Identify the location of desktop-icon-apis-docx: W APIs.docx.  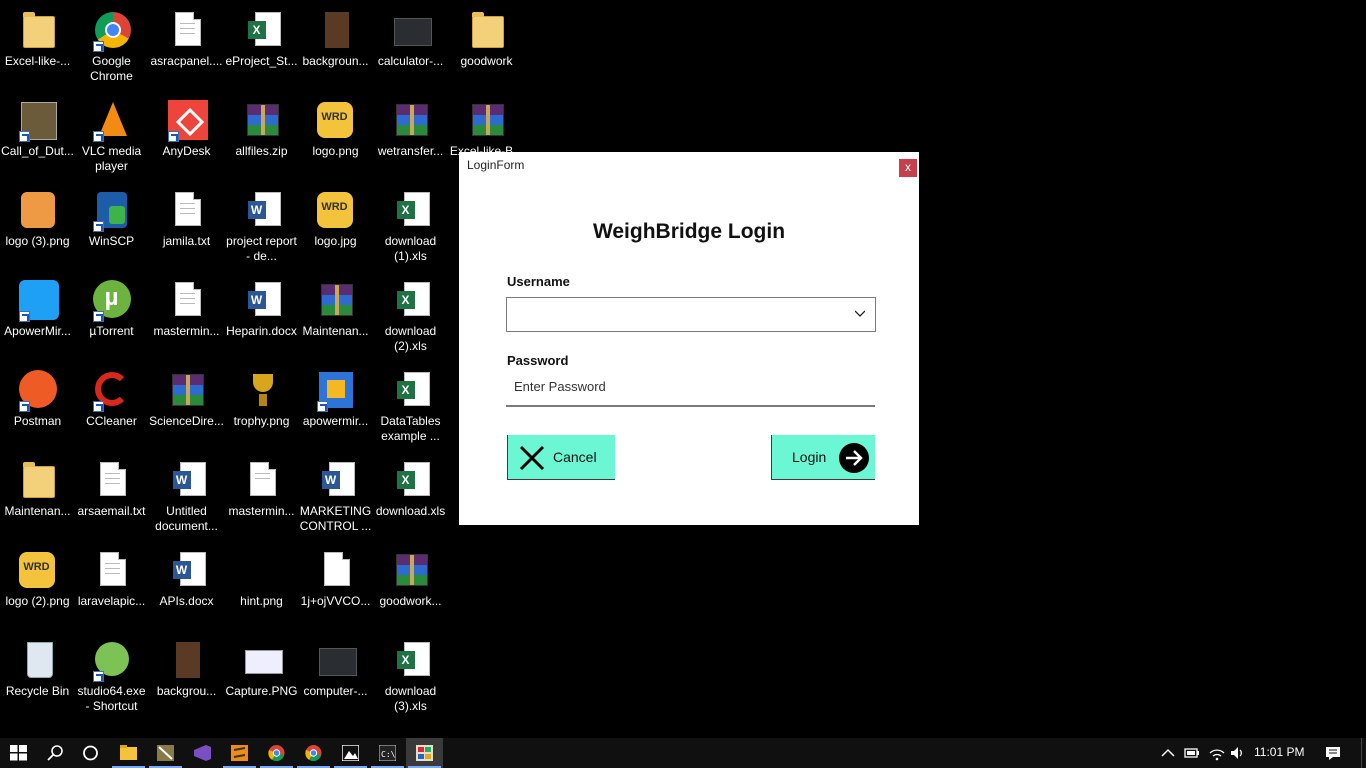
(186, 587).